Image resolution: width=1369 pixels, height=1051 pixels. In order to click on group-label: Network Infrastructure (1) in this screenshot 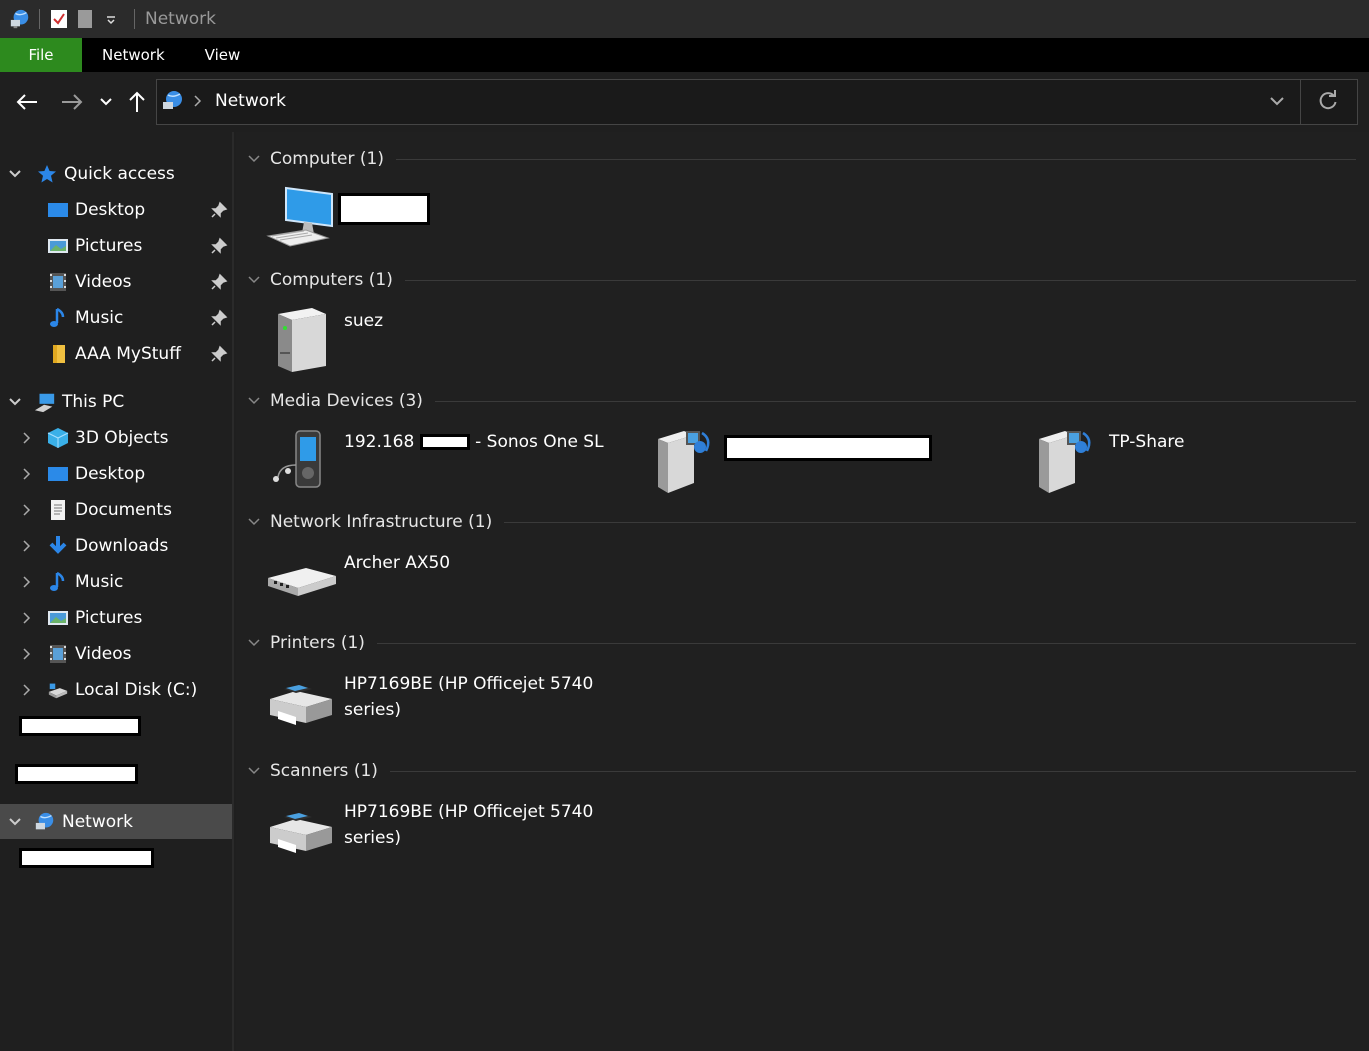, I will do `click(381, 522)`.